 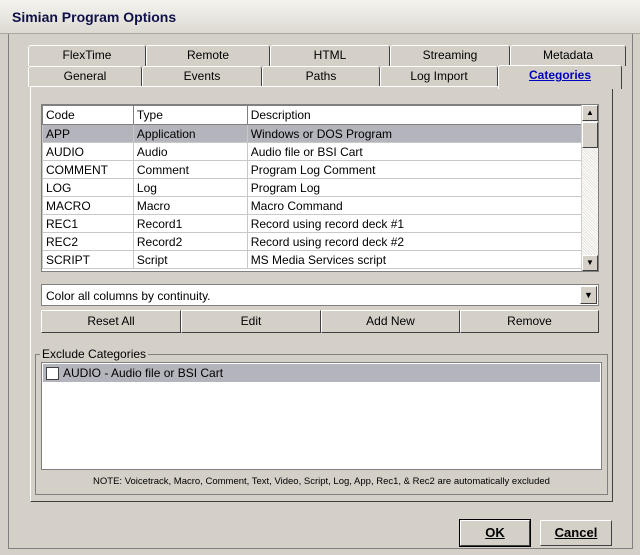 I want to click on cell-description: Record using record deck #1, so click(x=415, y=223).